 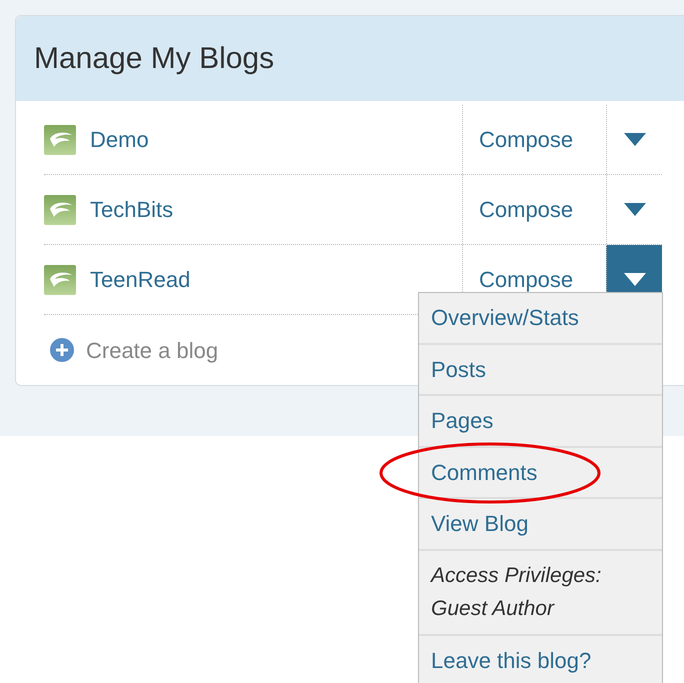 What do you see at coordinates (540, 473) in the screenshot?
I see `menu-item: Comments` at bounding box center [540, 473].